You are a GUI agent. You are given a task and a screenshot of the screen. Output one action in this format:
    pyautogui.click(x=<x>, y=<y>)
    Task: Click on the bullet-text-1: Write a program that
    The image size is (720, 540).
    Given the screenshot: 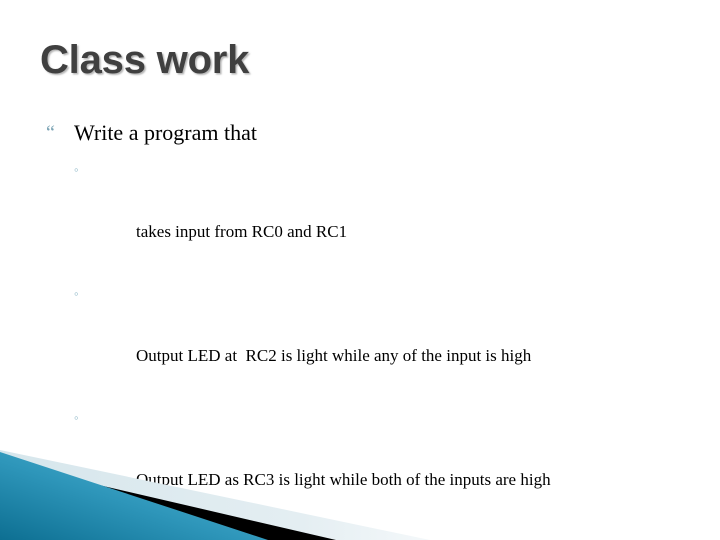 What is the action you would take?
    pyautogui.click(x=165, y=132)
    